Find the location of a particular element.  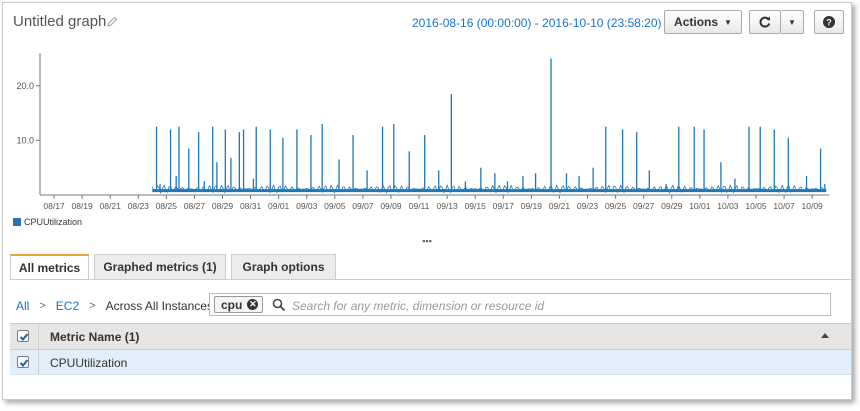

x-tick-label: 09/25 is located at coordinates (616, 206).